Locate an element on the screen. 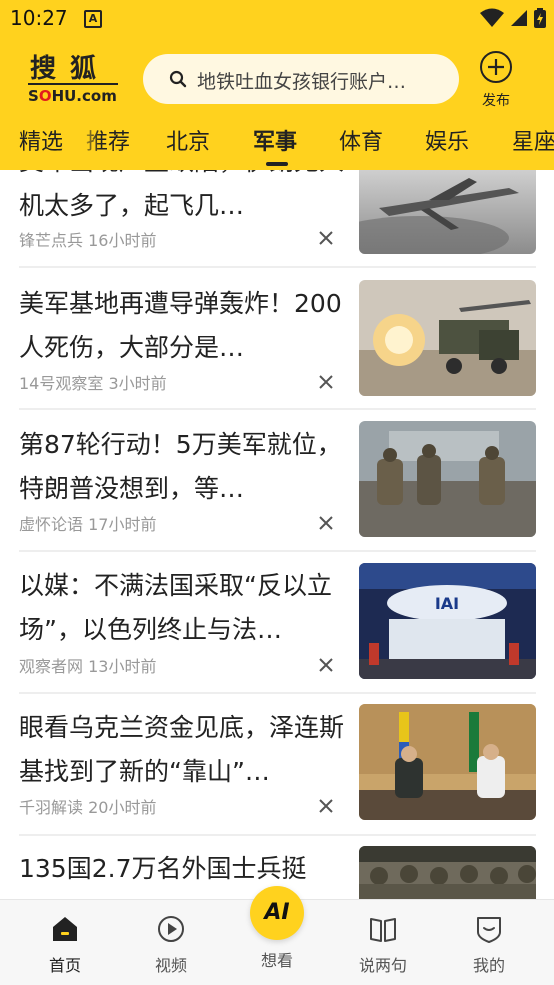 The width and height of the screenshot is (554, 985). nav-label: 视频 is located at coordinates (170, 965).